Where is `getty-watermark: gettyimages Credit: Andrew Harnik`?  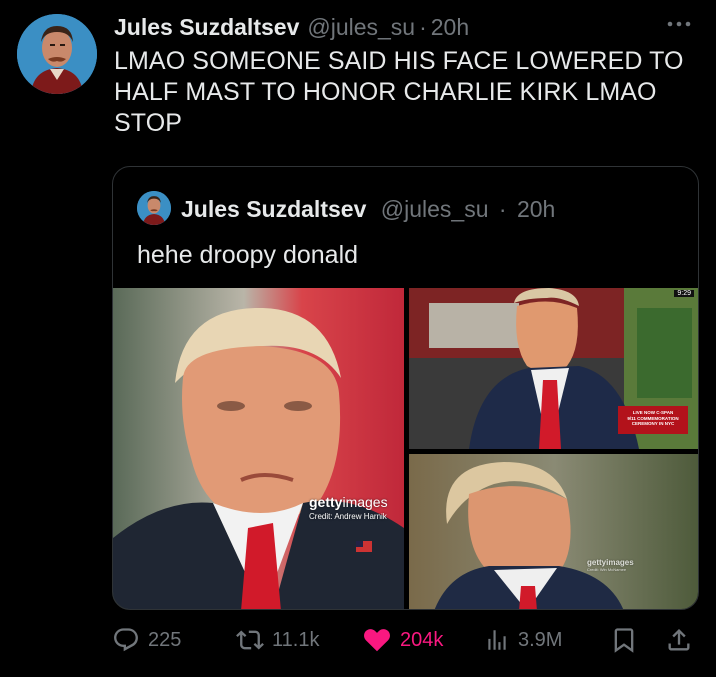 getty-watermark: gettyimages Credit: Andrew Harnik is located at coordinates (348, 507).